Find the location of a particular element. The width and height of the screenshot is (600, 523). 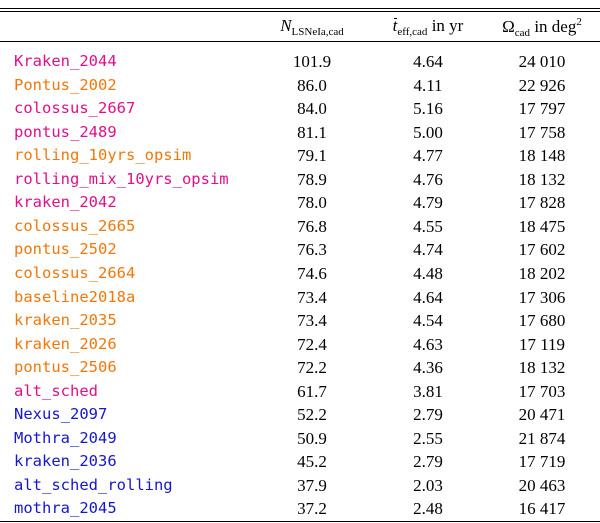

cell-t-eff: 4.11 is located at coordinates (428, 85).